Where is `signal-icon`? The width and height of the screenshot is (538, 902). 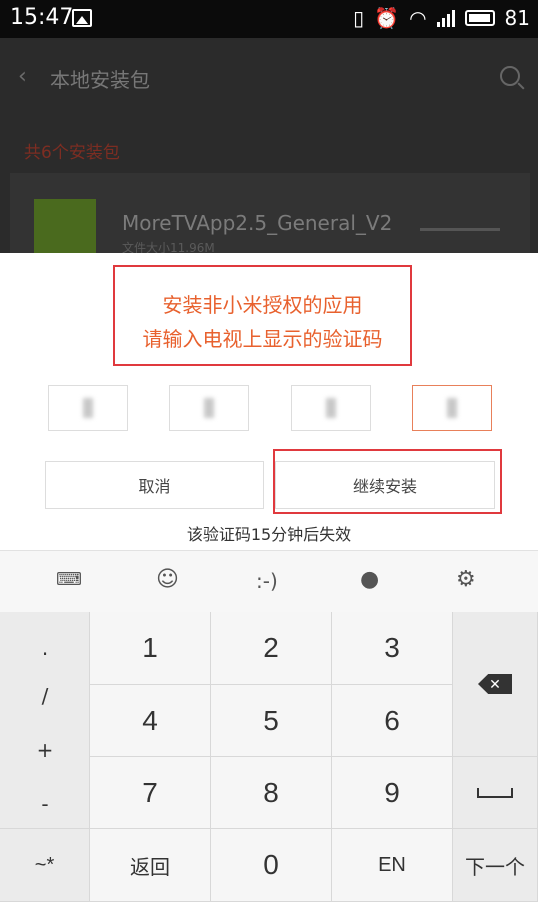 signal-icon is located at coordinates (445, 18).